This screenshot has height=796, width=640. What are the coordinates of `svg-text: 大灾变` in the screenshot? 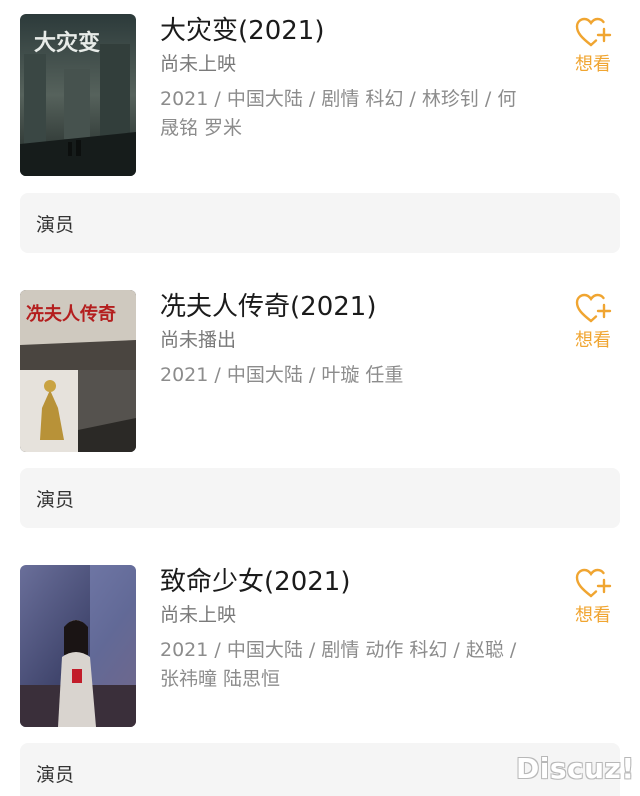 It's located at (67, 43).